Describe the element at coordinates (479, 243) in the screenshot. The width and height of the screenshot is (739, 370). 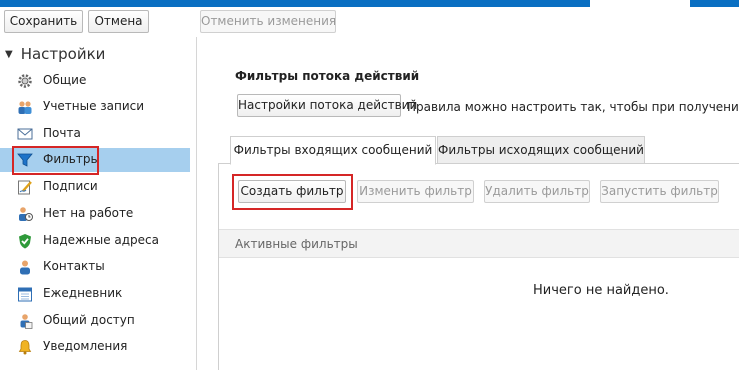
I see `active-filters-header: Активные фильтры` at that location.